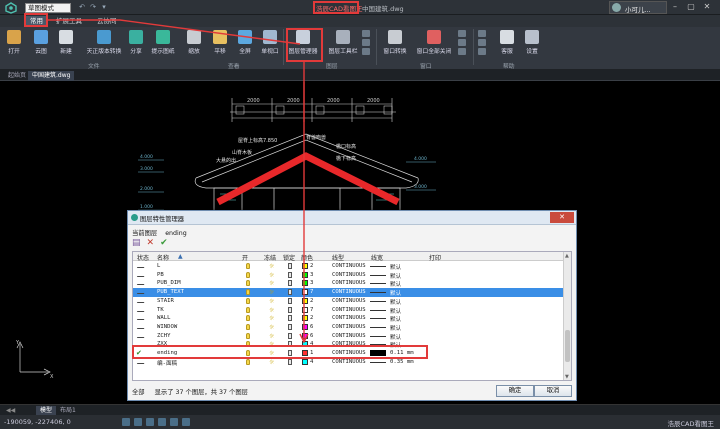 This screenshot has height=429, width=720. Describe the element at coordinates (10, 410) in the screenshot. I see `nav-first-icon: ◀◀` at that location.